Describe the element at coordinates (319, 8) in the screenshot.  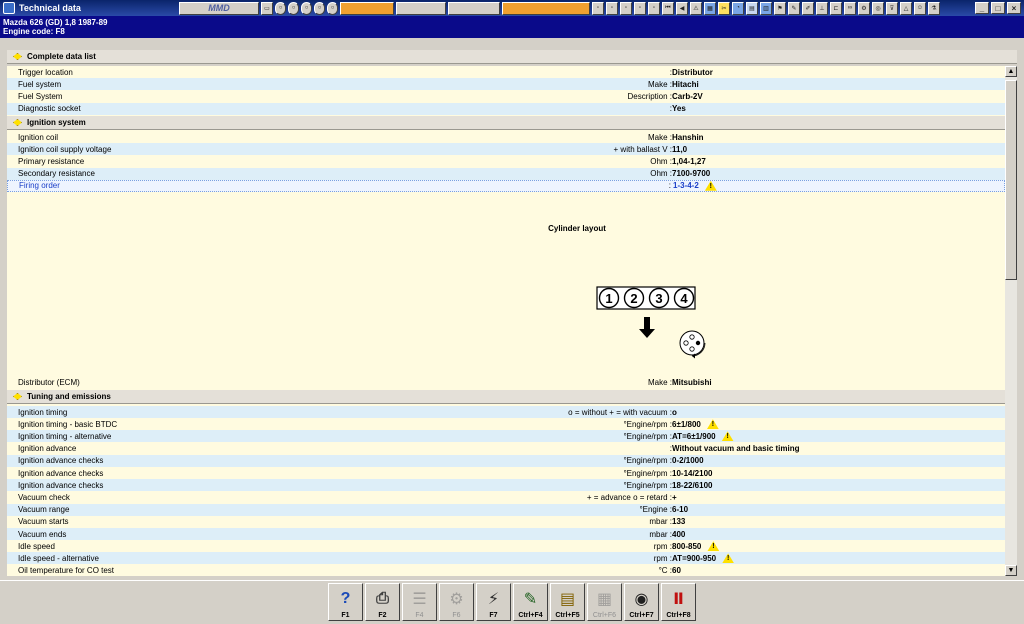
I see `toolbar-button-5: ○` at that location.